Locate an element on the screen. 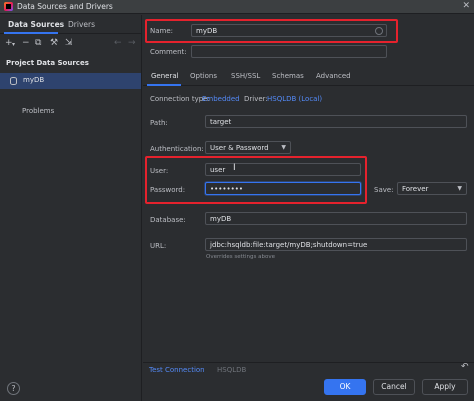 This screenshot has height=401, width=474. app-icon is located at coordinates (8, 6).